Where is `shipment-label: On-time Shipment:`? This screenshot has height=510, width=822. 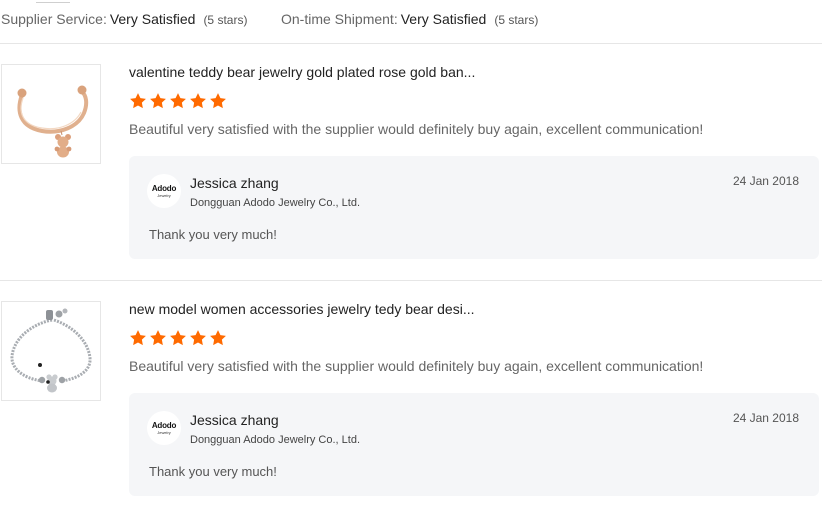 shipment-label: On-time Shipment: is located at coordinates (339, 19).